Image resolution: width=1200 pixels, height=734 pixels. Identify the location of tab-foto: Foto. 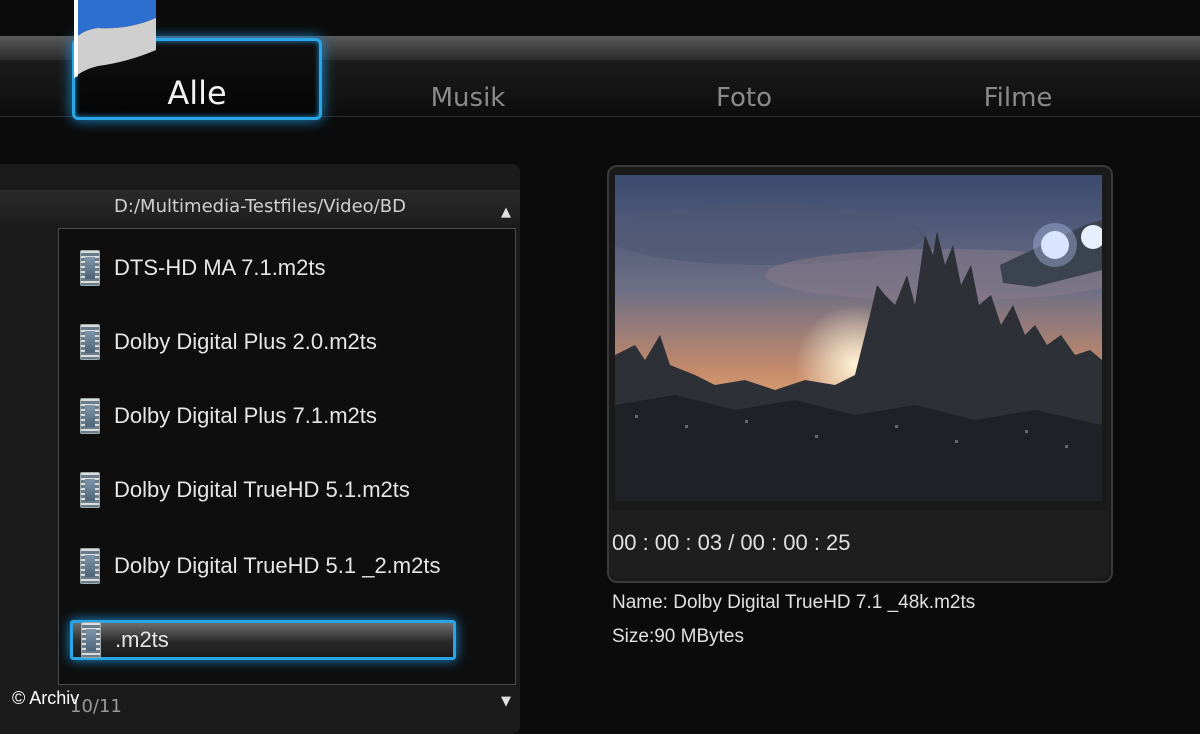
(744, 98).